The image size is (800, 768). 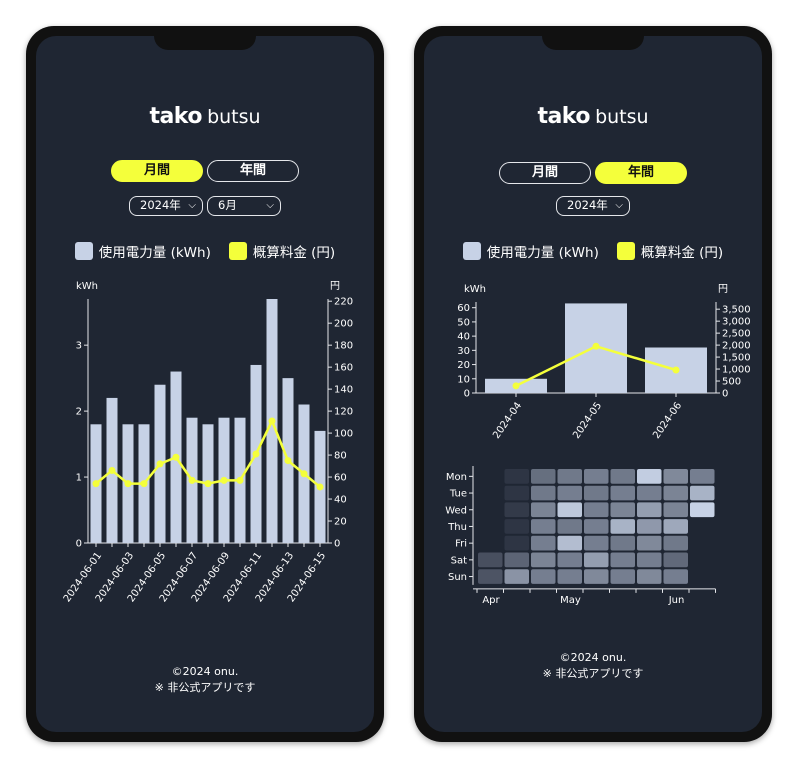 I want to click on y-tick-label: 1, so click(x=79, y=478).